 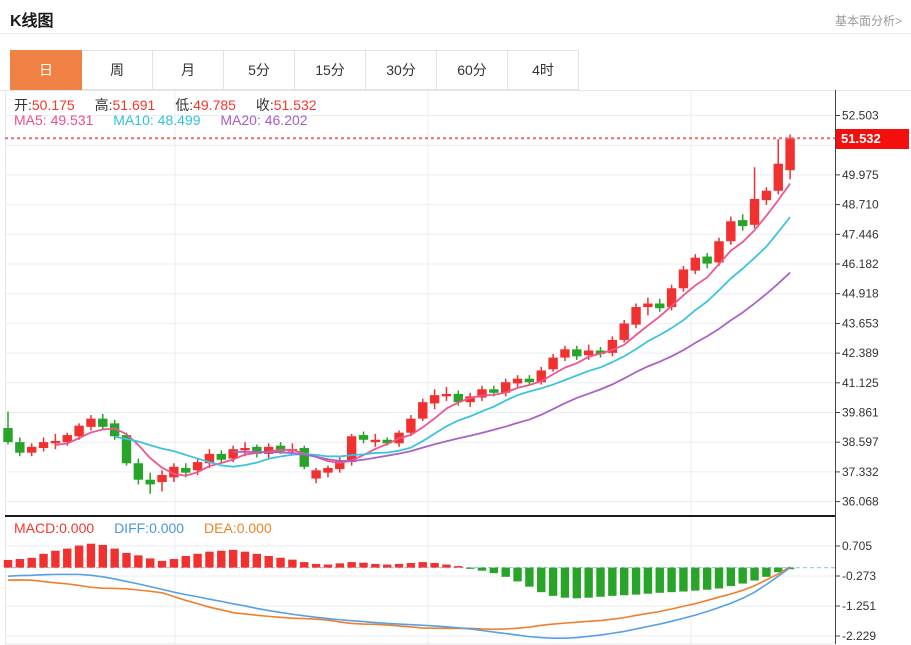 I want to click on svg-text: 44.918, so click(x=860, y=294).